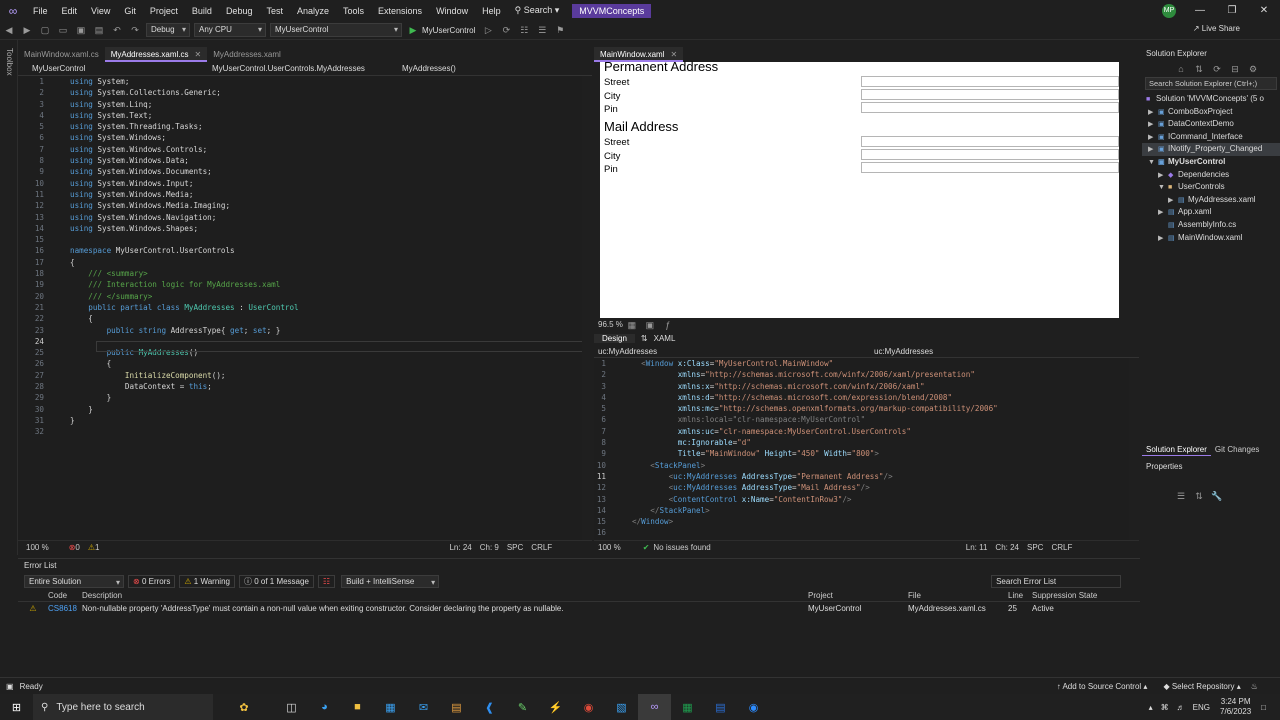  What do you see at coordinates (665, 338) in the screenshot?
I see `xaml-tab: XAML` at bounding box center [665, 338].